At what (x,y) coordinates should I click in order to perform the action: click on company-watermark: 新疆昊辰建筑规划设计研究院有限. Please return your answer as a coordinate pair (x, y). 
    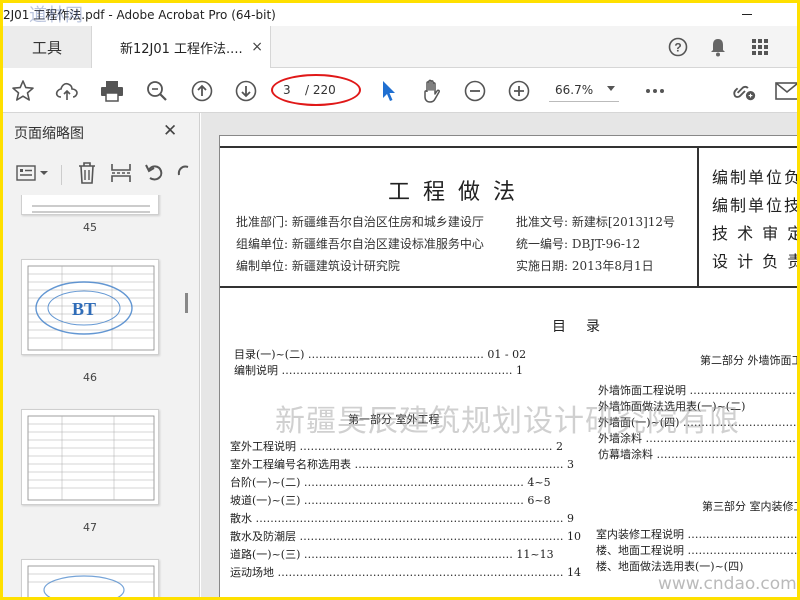
    Looking at the image, I should click on (507, 421).